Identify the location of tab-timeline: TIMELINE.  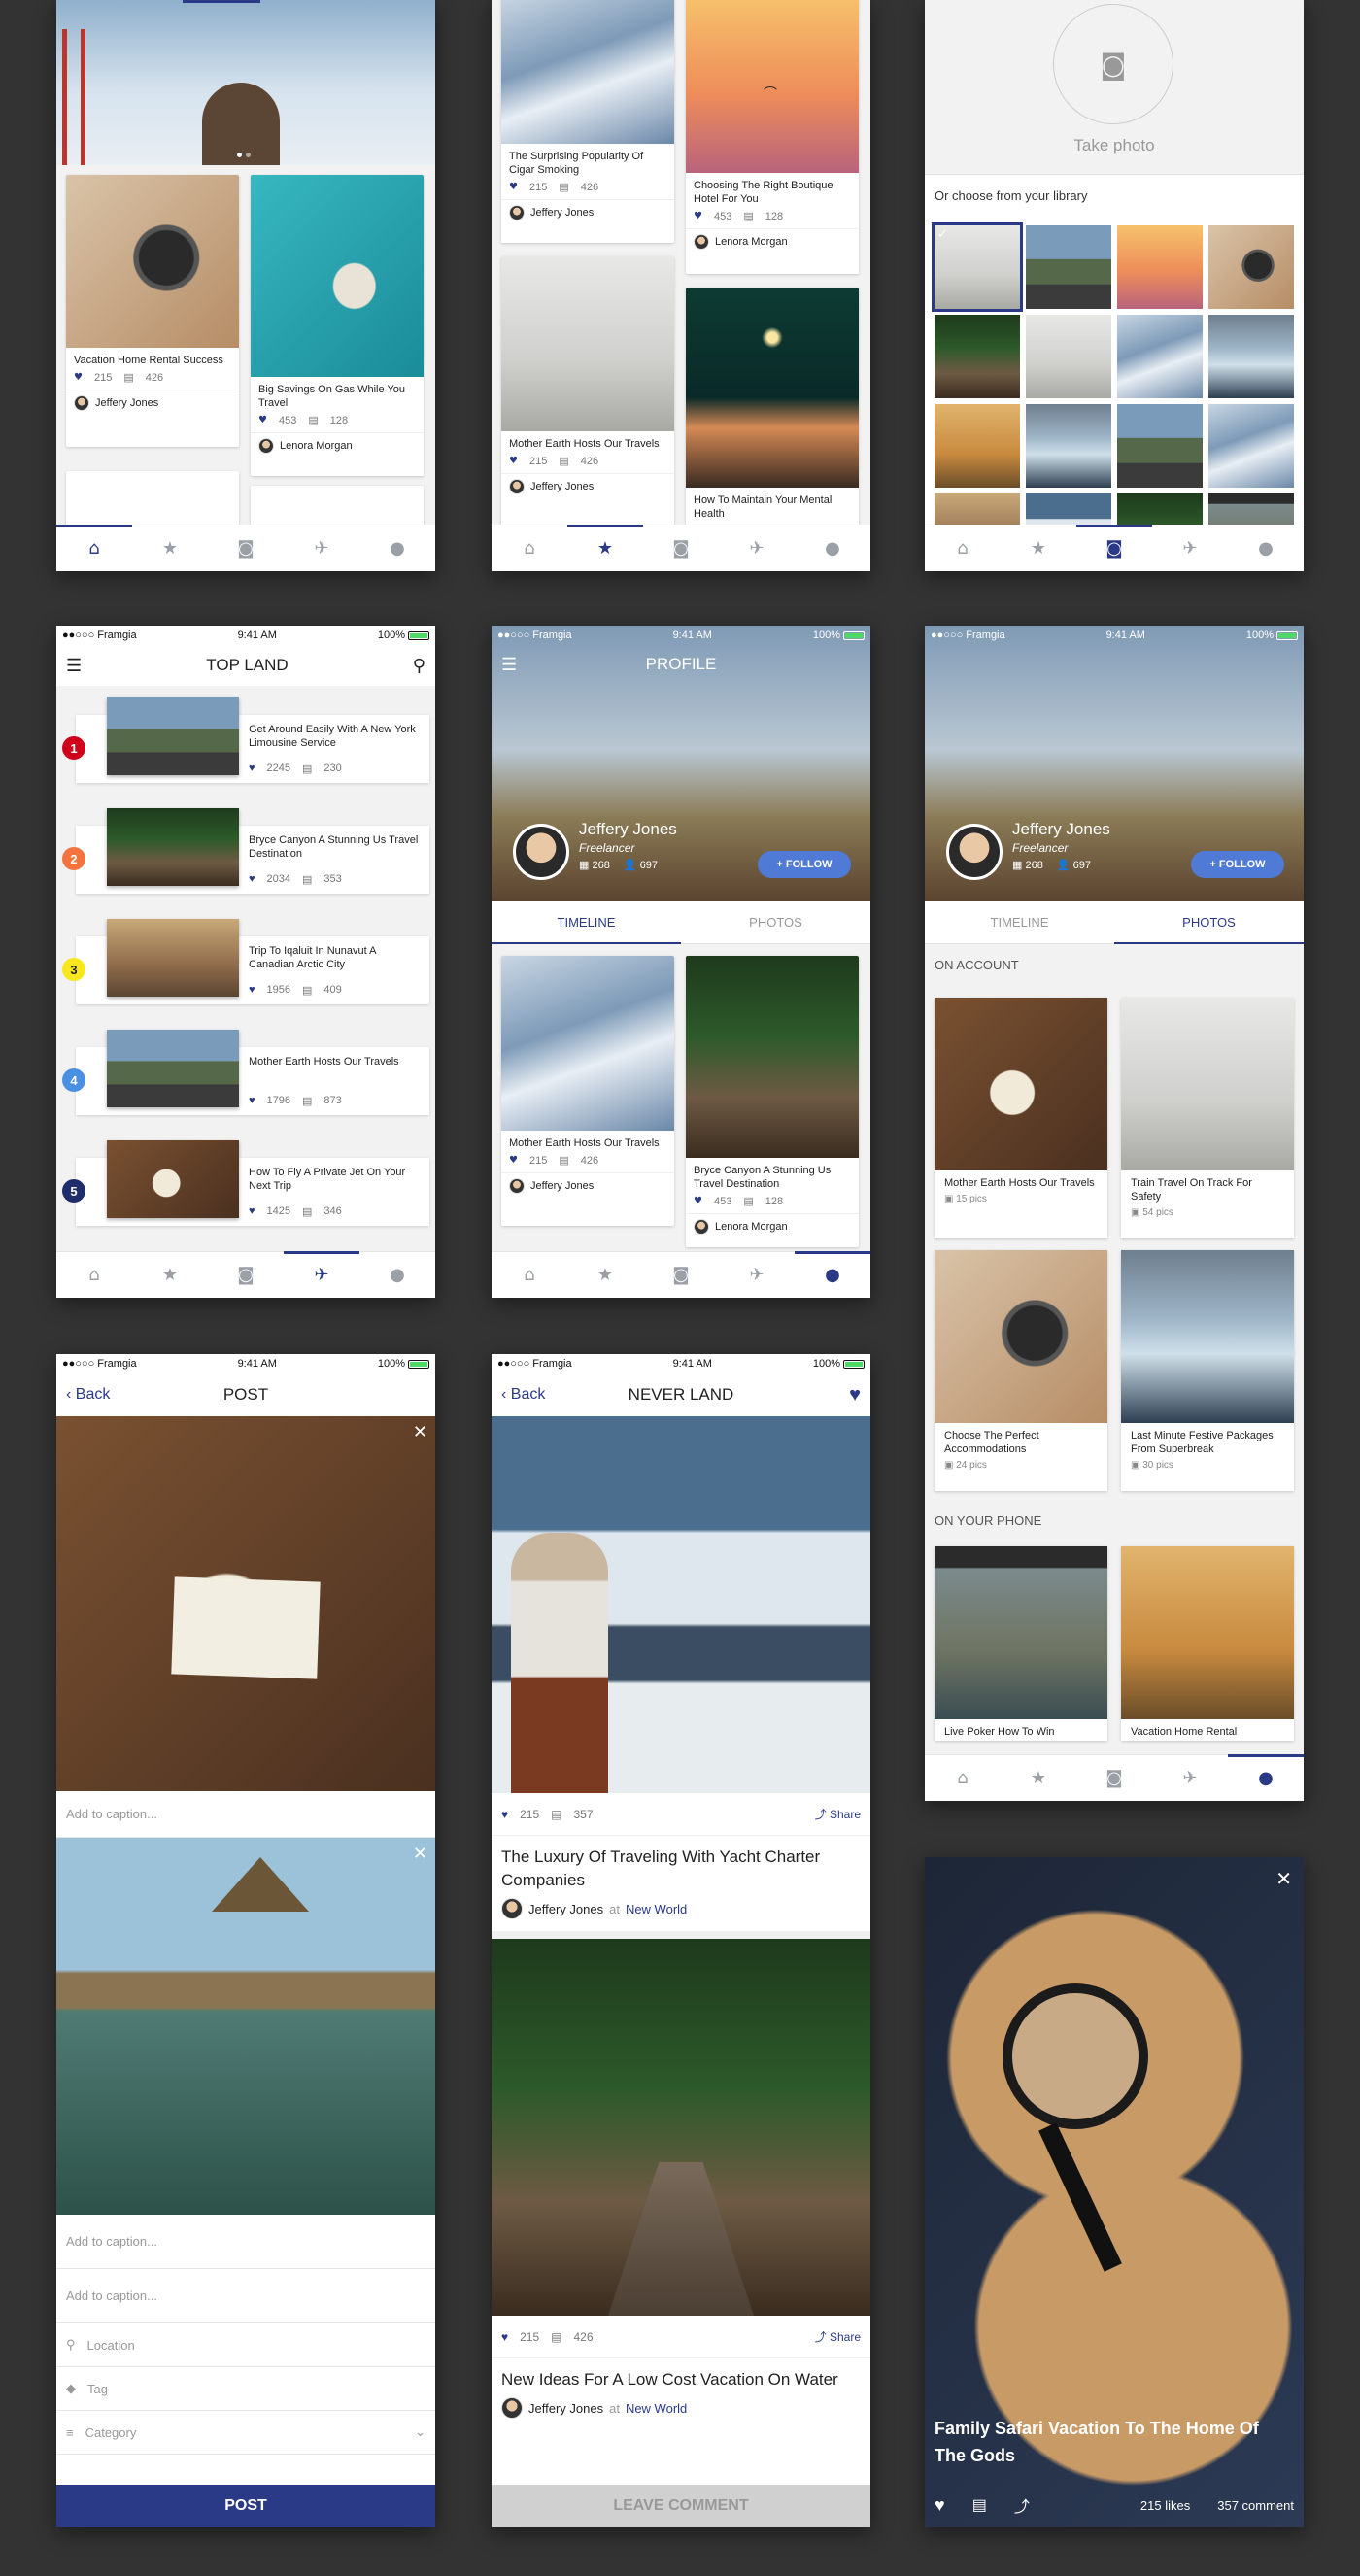
(586, 922).